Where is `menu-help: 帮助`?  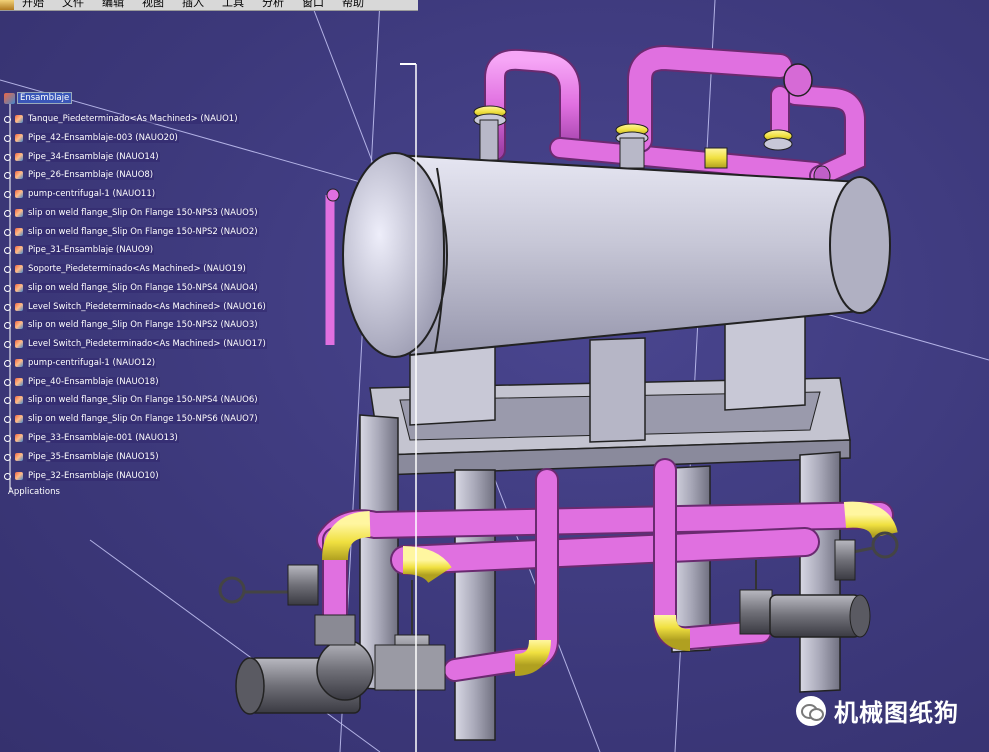
menu-help: 帮助 is located at coordinates (353, 5).